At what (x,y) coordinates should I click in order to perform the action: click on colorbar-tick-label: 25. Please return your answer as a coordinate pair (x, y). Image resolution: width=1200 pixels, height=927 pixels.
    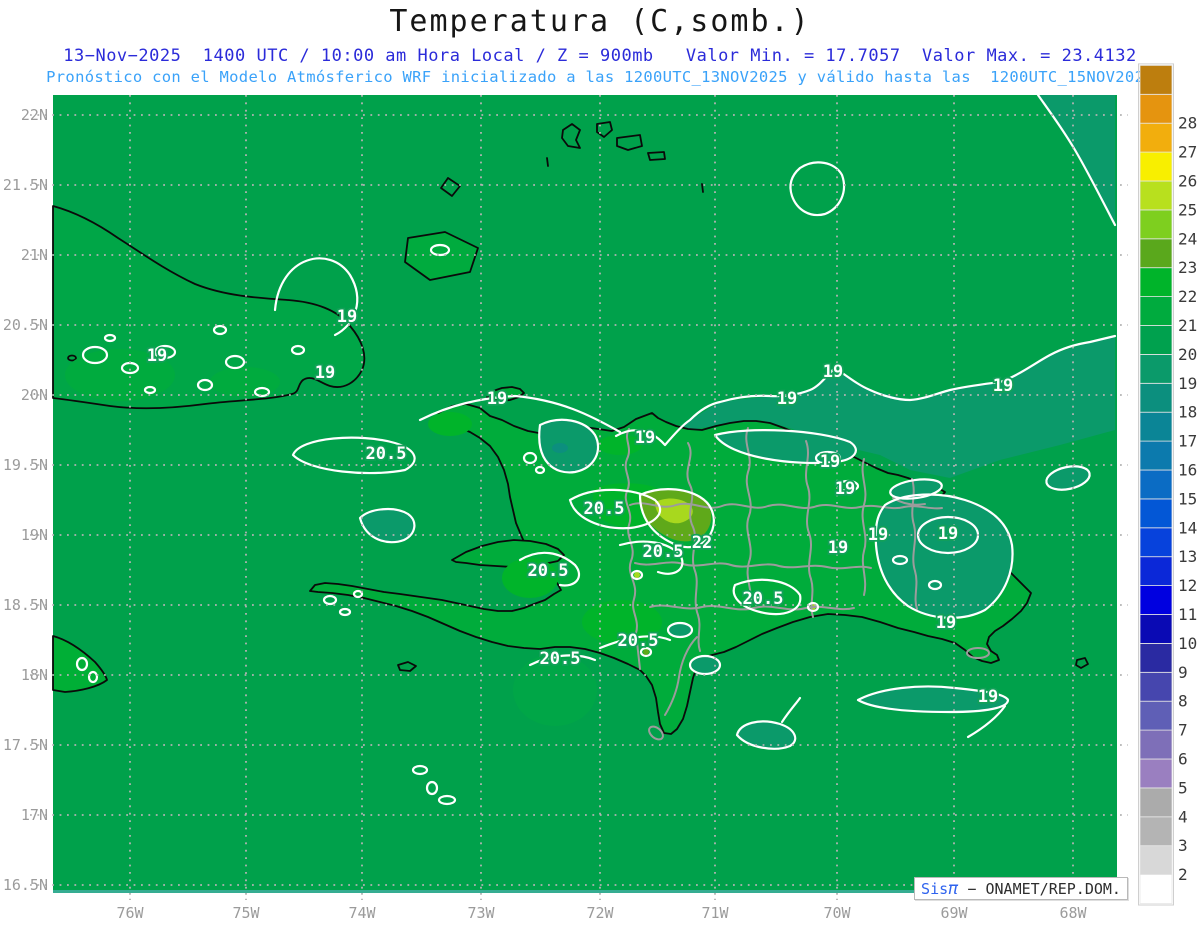
    Looking at the image, I should click on (1187, 209).